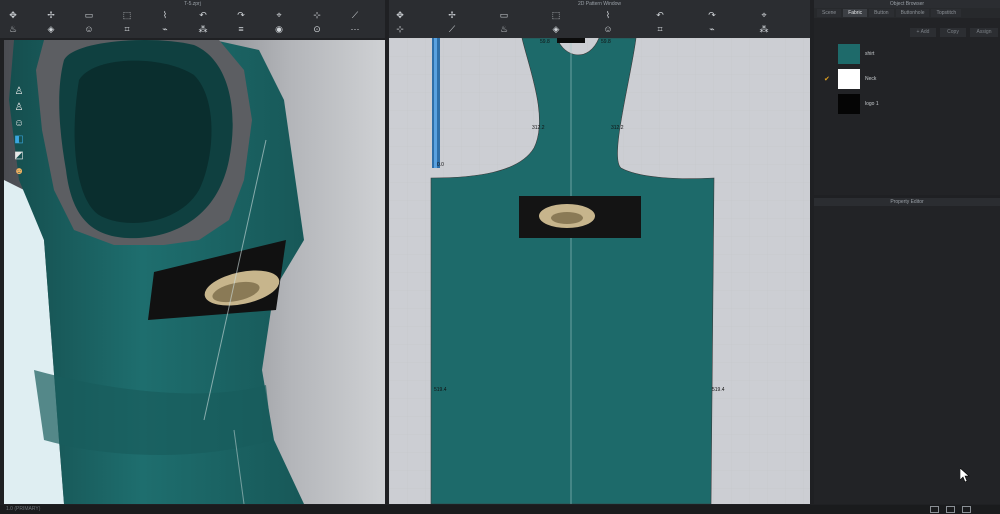 This screenshot has height=514, width=1000. I want to click on rectangle-icon: ⌖, so click(764, 15).